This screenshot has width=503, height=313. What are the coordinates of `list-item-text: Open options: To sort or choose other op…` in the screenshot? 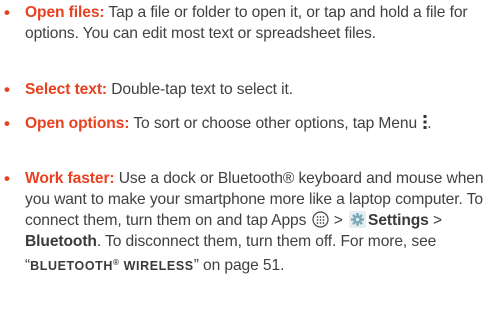 It's located at (260, 123).